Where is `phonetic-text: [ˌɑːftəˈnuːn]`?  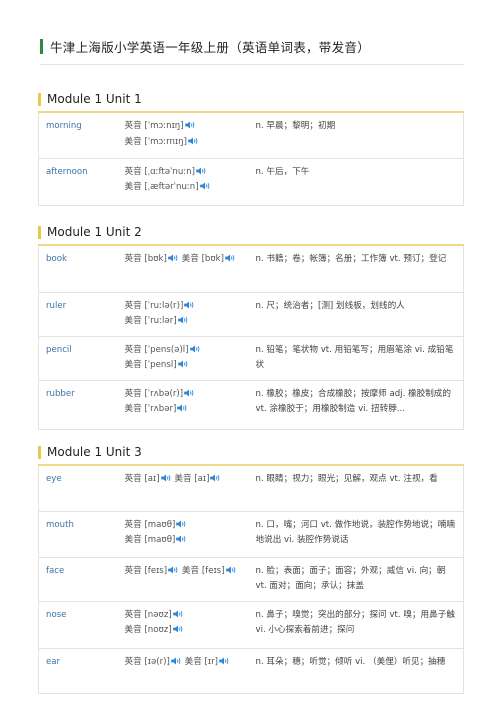
phonetic-text: [ˌɑːftəˈnuːn] is located at coordinates (169, 171).